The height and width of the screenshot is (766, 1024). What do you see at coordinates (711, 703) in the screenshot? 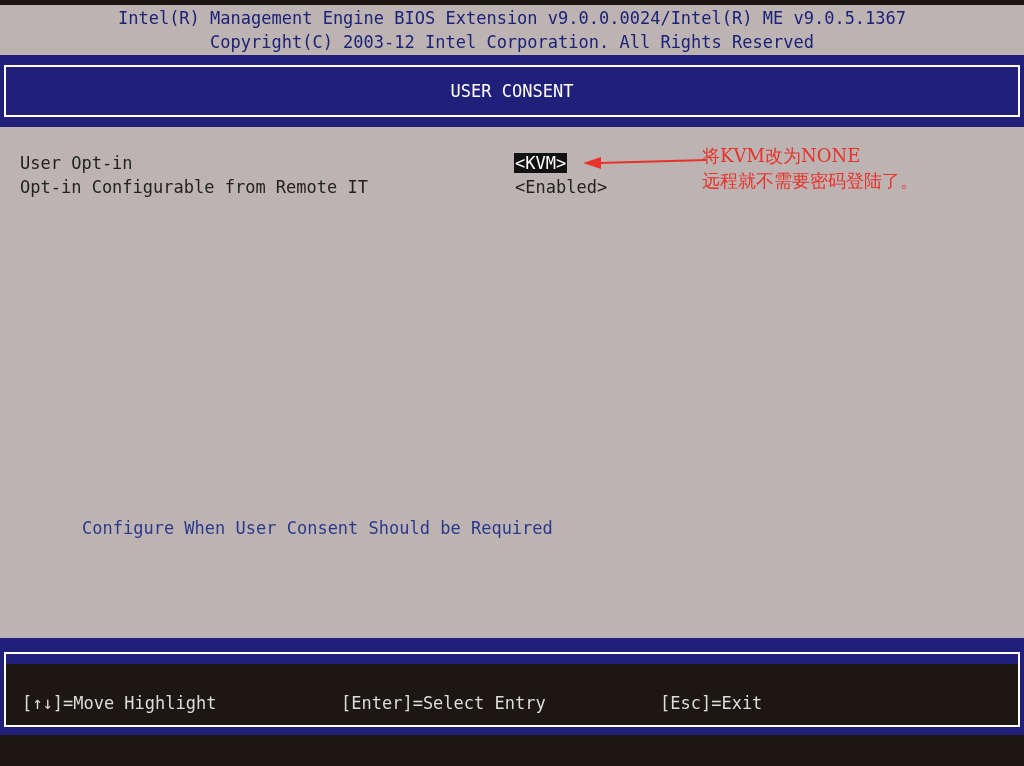
I see `key-hint: [Esc]=Exit` at bounding box center [711, 703].